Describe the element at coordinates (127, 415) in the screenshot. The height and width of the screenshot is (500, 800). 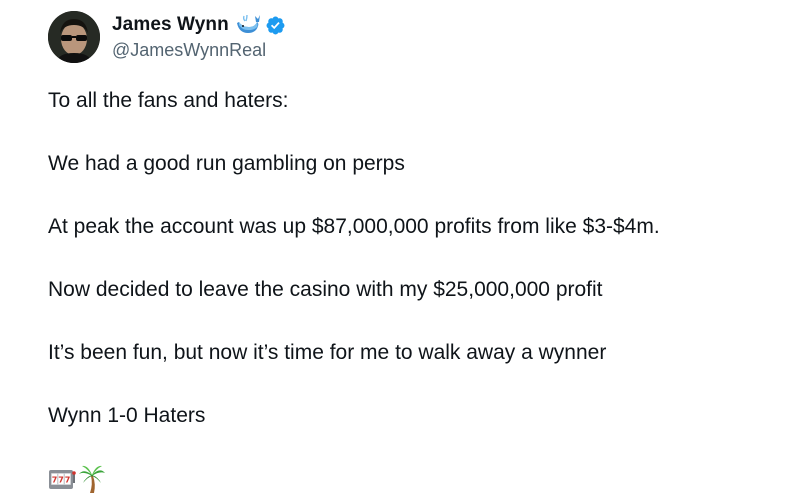
I see `tweet-line: Wynn 1-0 Haters` at that location.